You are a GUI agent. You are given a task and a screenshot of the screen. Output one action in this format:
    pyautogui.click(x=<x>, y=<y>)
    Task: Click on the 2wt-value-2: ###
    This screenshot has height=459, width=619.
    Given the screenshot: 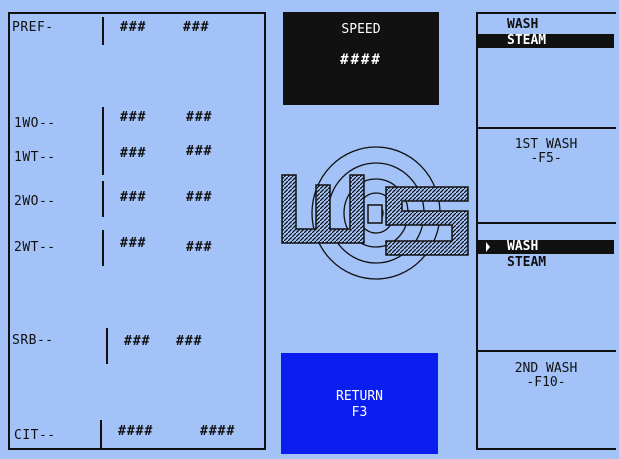 What is the action you would take?
    pyautogui.click(x=199, y=247)
    